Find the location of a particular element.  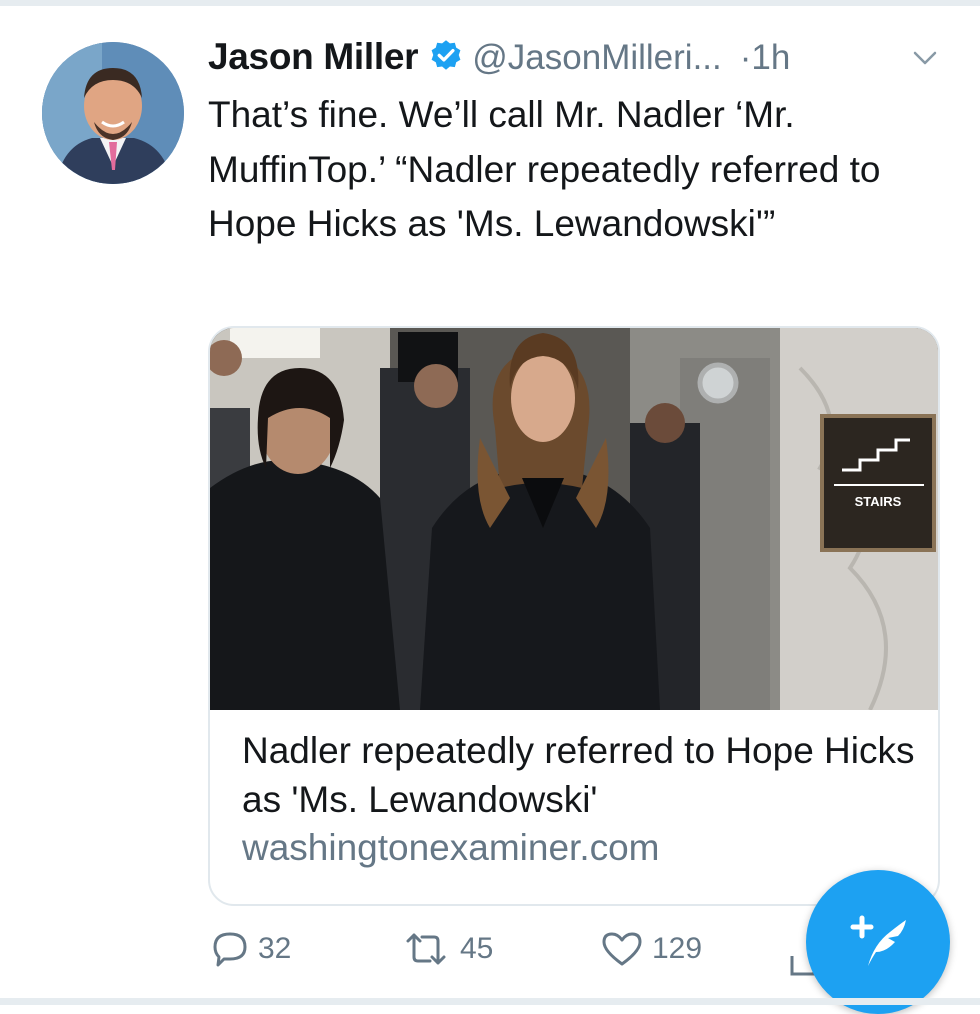

stairs-sign-text: STAIRS is located at coordinates (878, 501).